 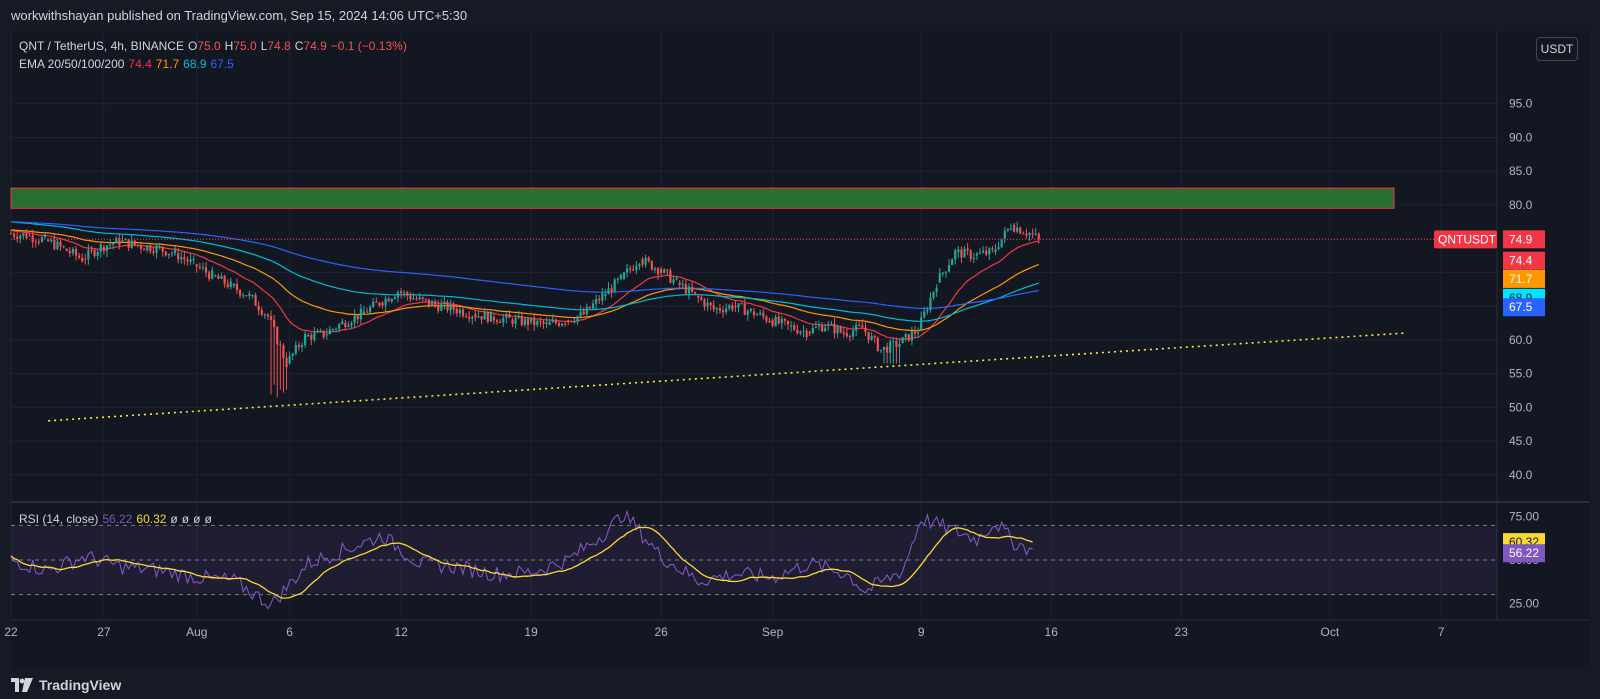 I want to click on tradingview-logo: TradingView, so click(x=66, y=685).